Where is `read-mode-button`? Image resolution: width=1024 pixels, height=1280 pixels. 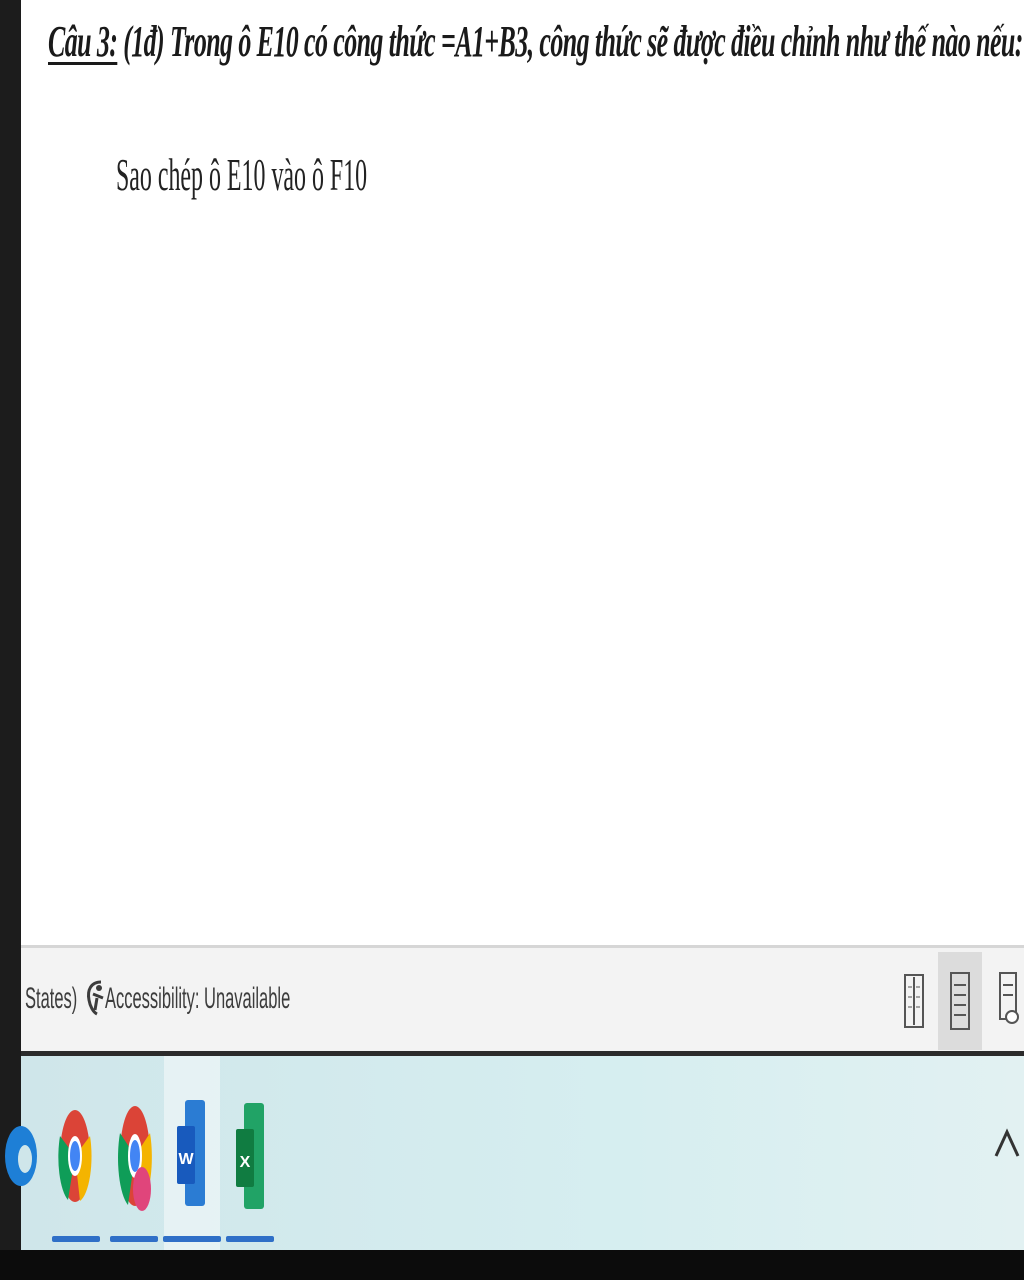
read-mode-button is located at coordinates (914, 1001).